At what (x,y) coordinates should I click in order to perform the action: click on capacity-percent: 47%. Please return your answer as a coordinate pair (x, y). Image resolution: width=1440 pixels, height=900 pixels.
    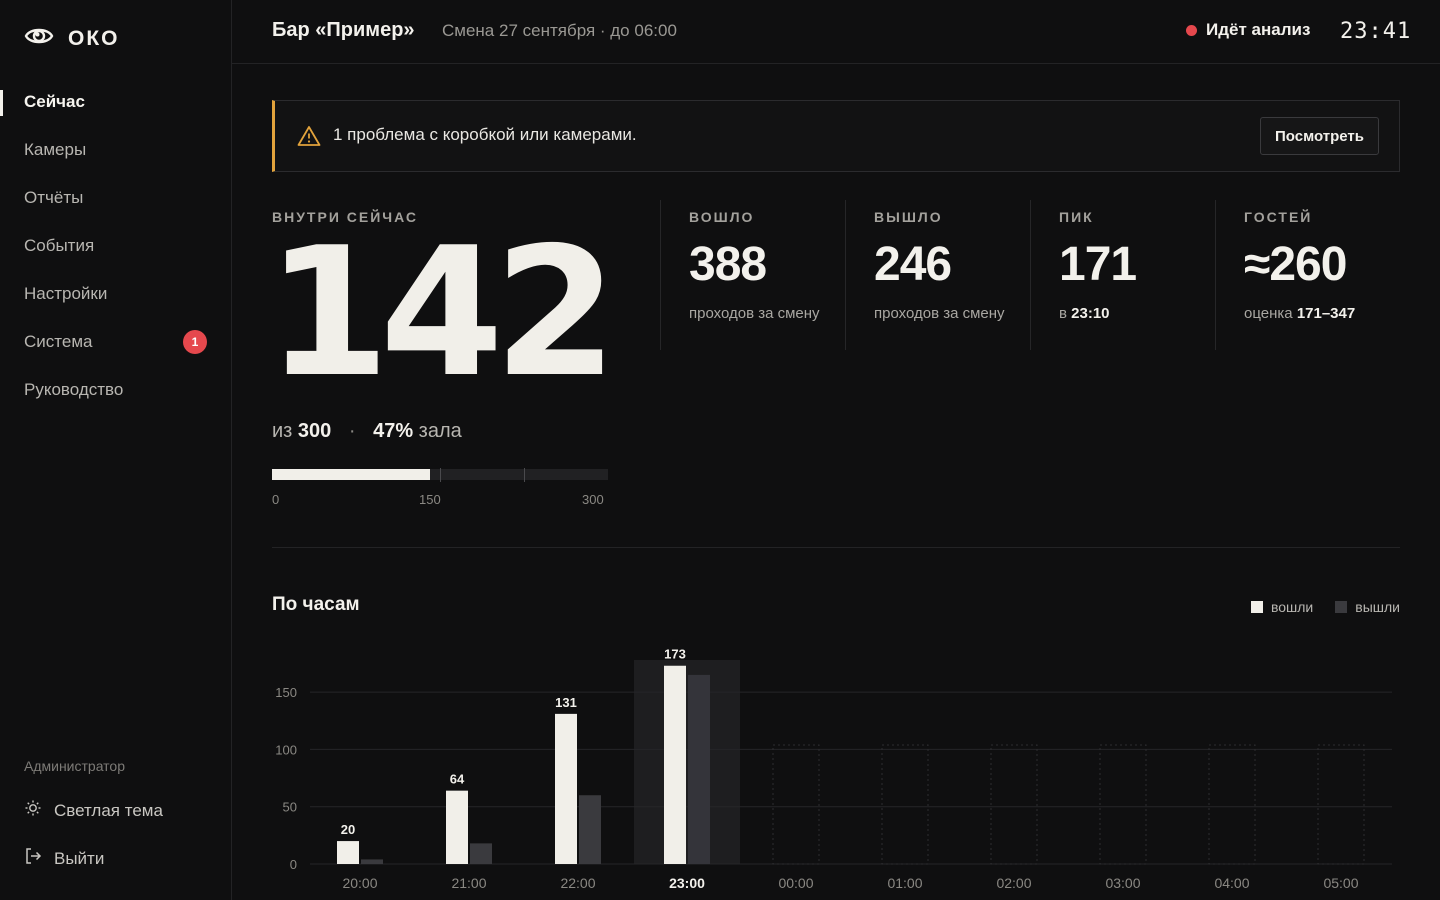
    Looking at the image, I should click on (393, 431).